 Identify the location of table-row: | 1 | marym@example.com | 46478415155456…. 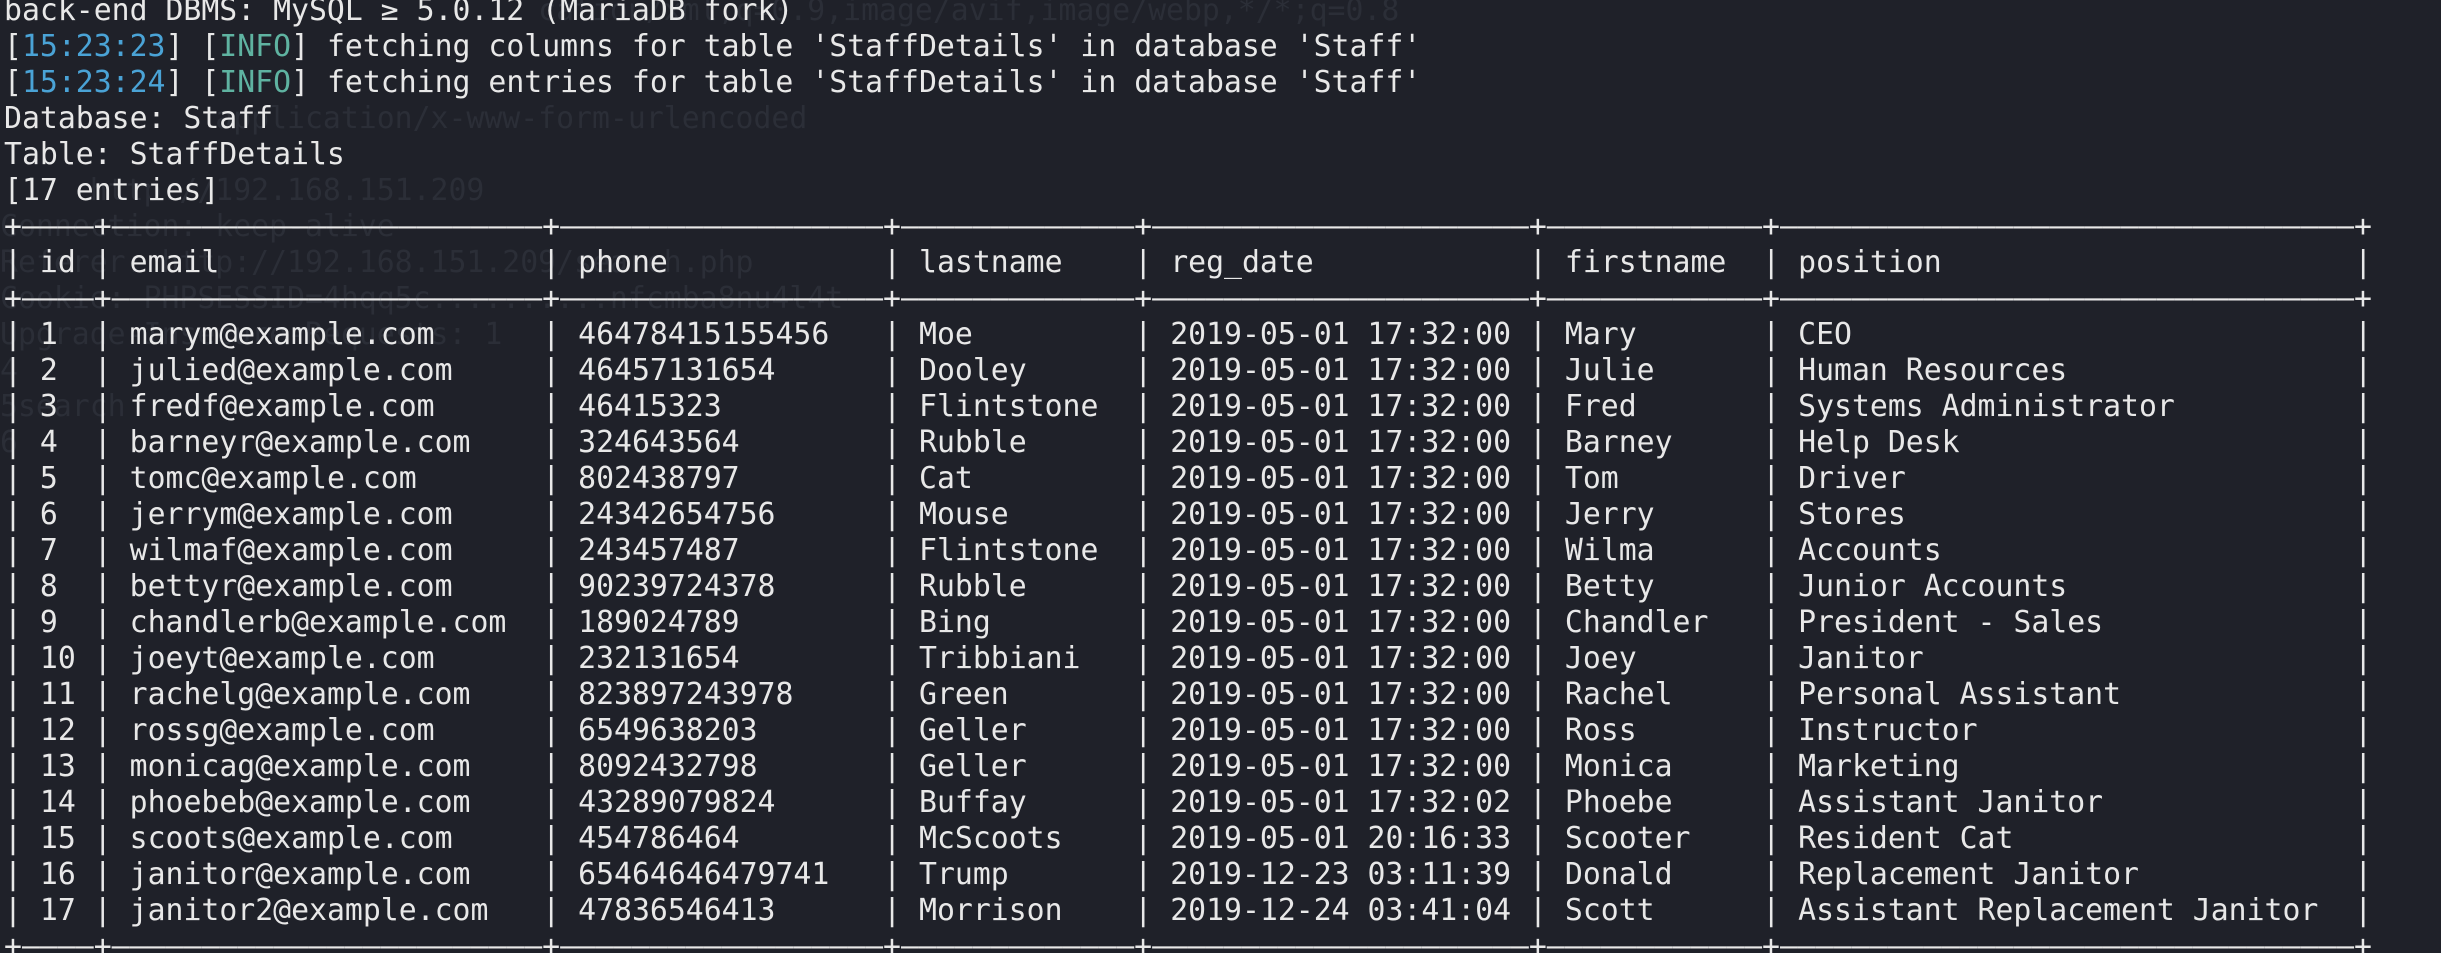
(1188, 335).